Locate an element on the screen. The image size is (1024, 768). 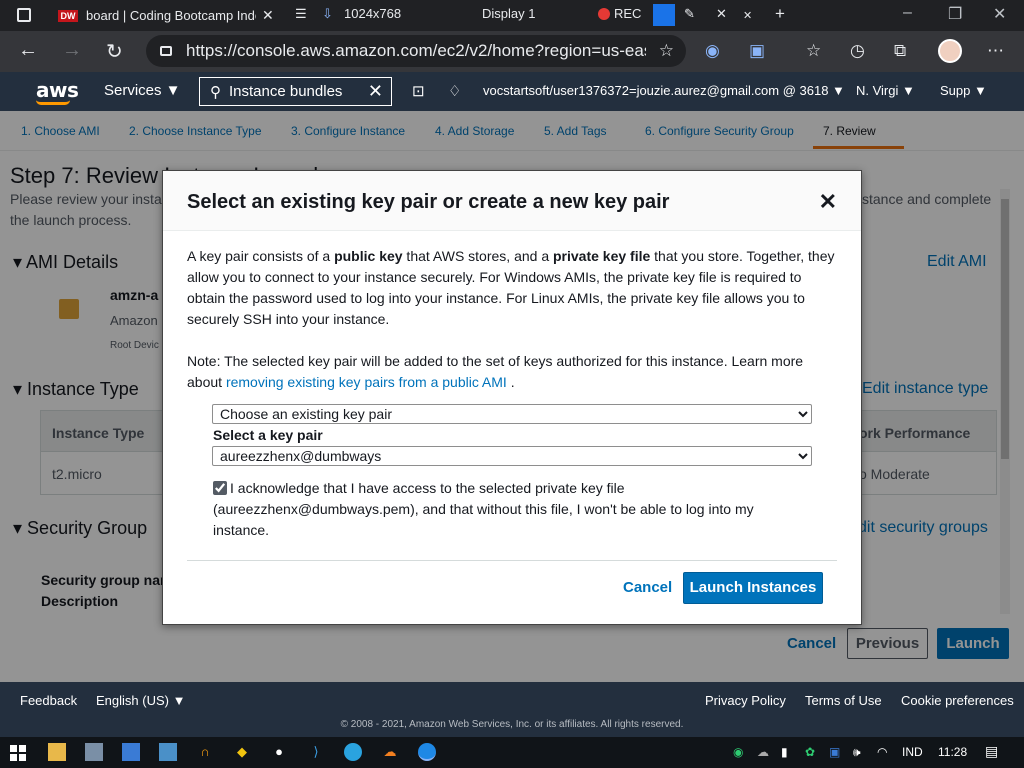
profile-avatar is located at coordinates (950, 51).